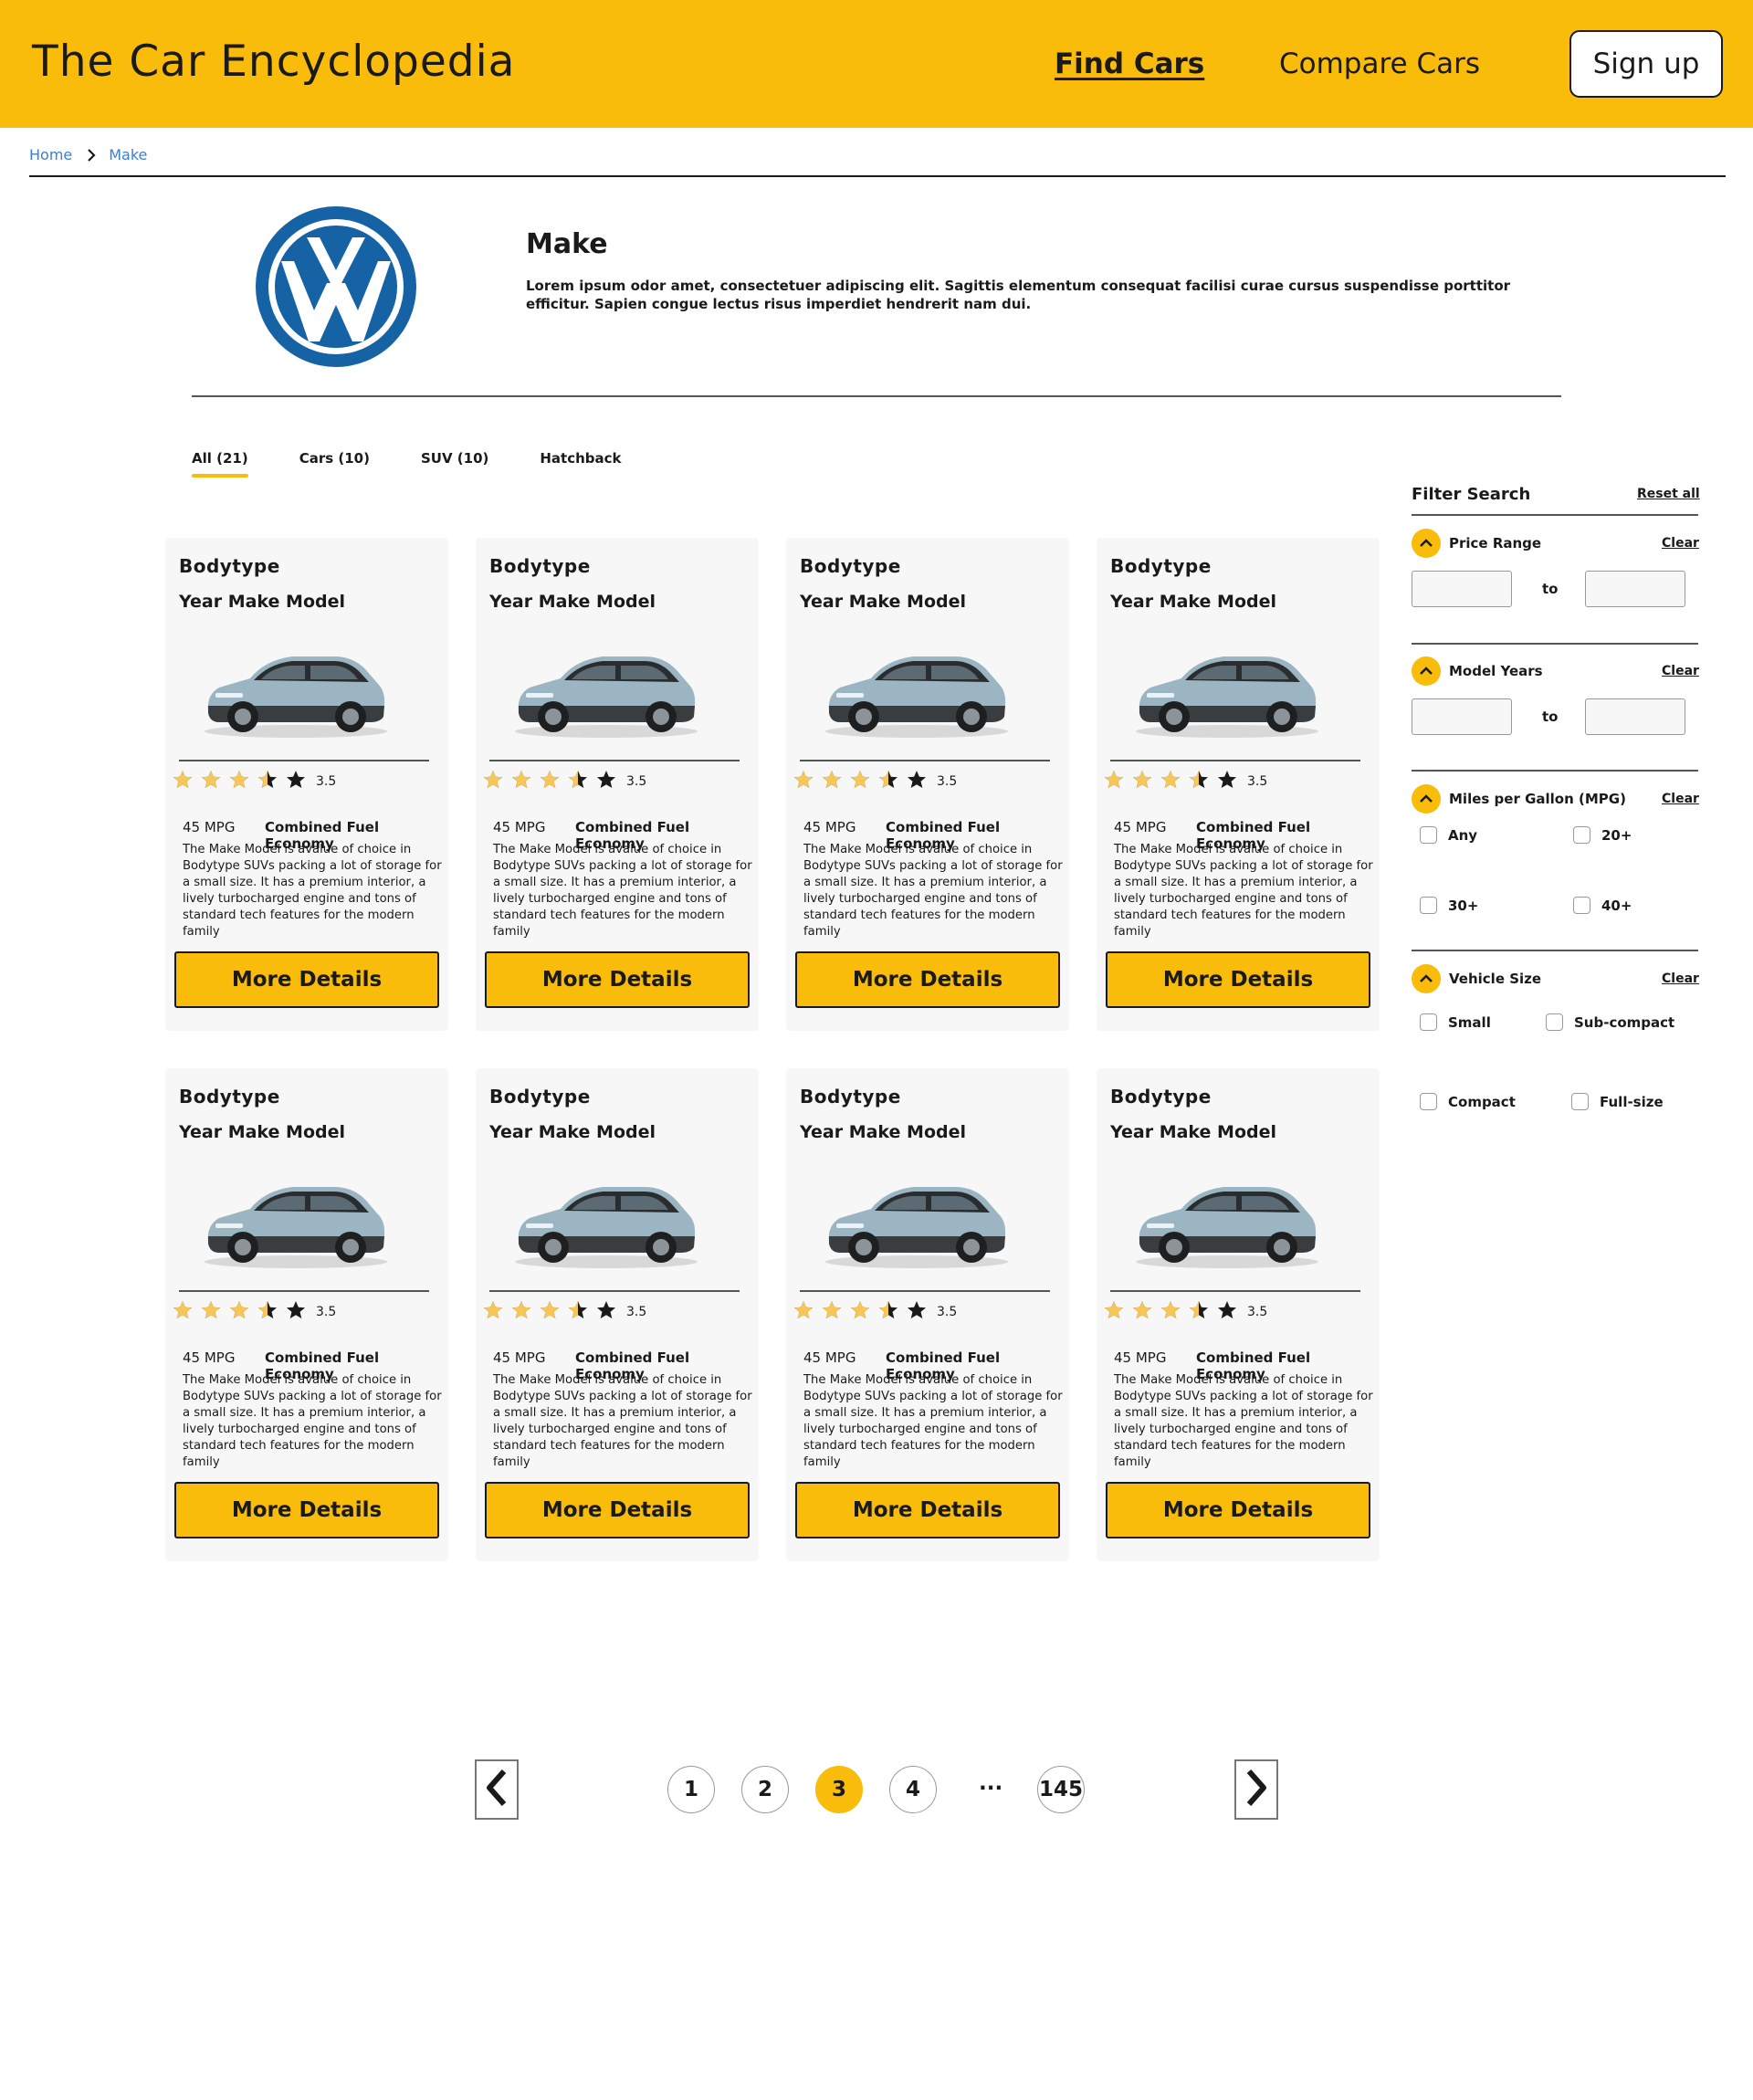 This screenshot has width=1753, height=2100. What do you see at coordinates (1680, 979) in the screenshot?
I see `clear-vehicle-size-link: Clear` at bounding box center [1680, 979].